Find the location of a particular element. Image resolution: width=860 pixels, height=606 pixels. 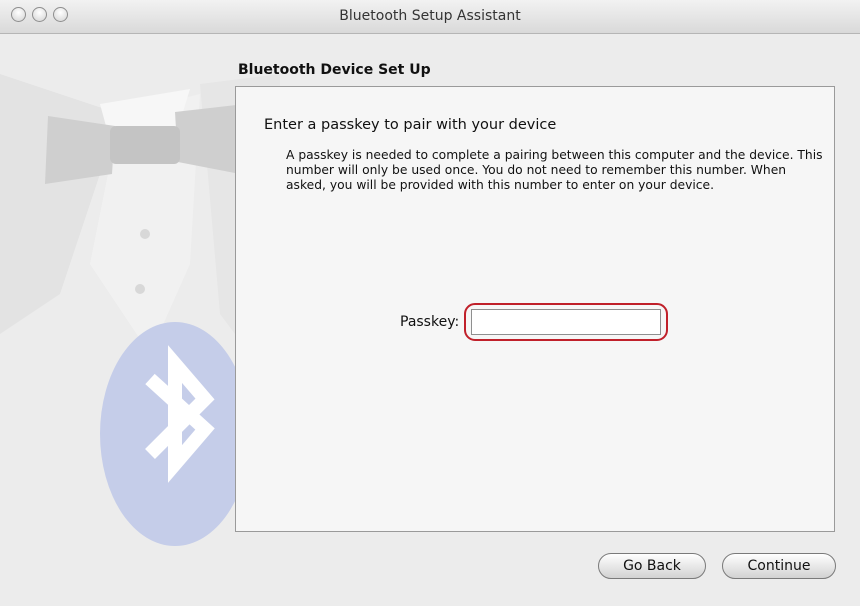

continue-button: Continue is located at coordinates (779, 566).